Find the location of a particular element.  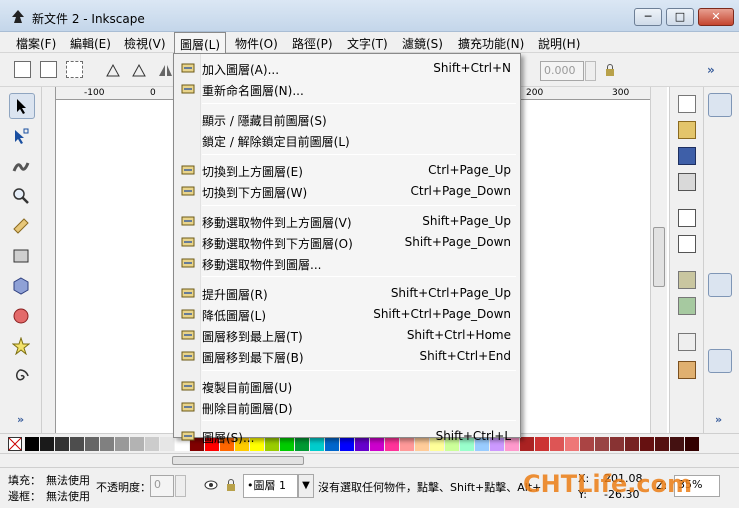

menu-help: 說明(H) is located at coordinates (559, 43).